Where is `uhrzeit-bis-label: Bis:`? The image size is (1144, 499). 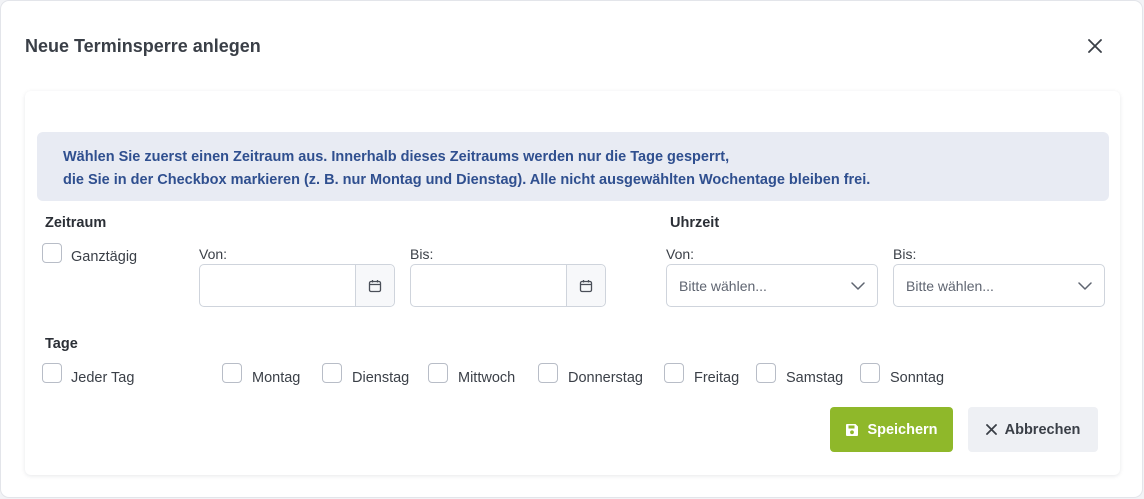 uhrzeit-bis-label: Bis: is located at coordinates (905, 254).